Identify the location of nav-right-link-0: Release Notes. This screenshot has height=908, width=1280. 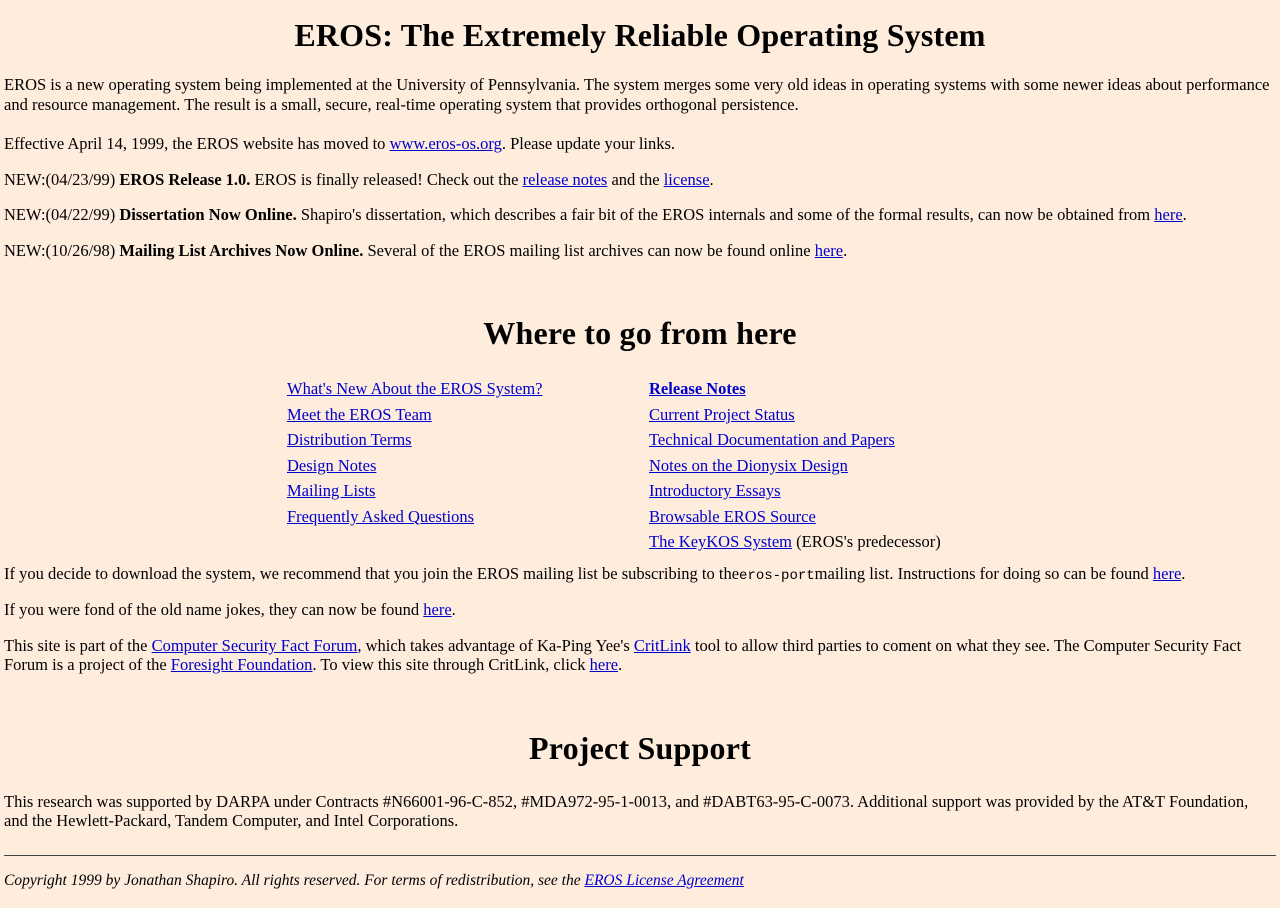
(697, 388).